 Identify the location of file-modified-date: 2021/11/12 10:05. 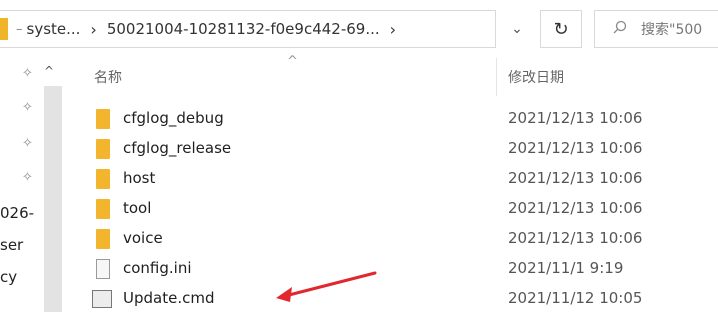
(575, 298).